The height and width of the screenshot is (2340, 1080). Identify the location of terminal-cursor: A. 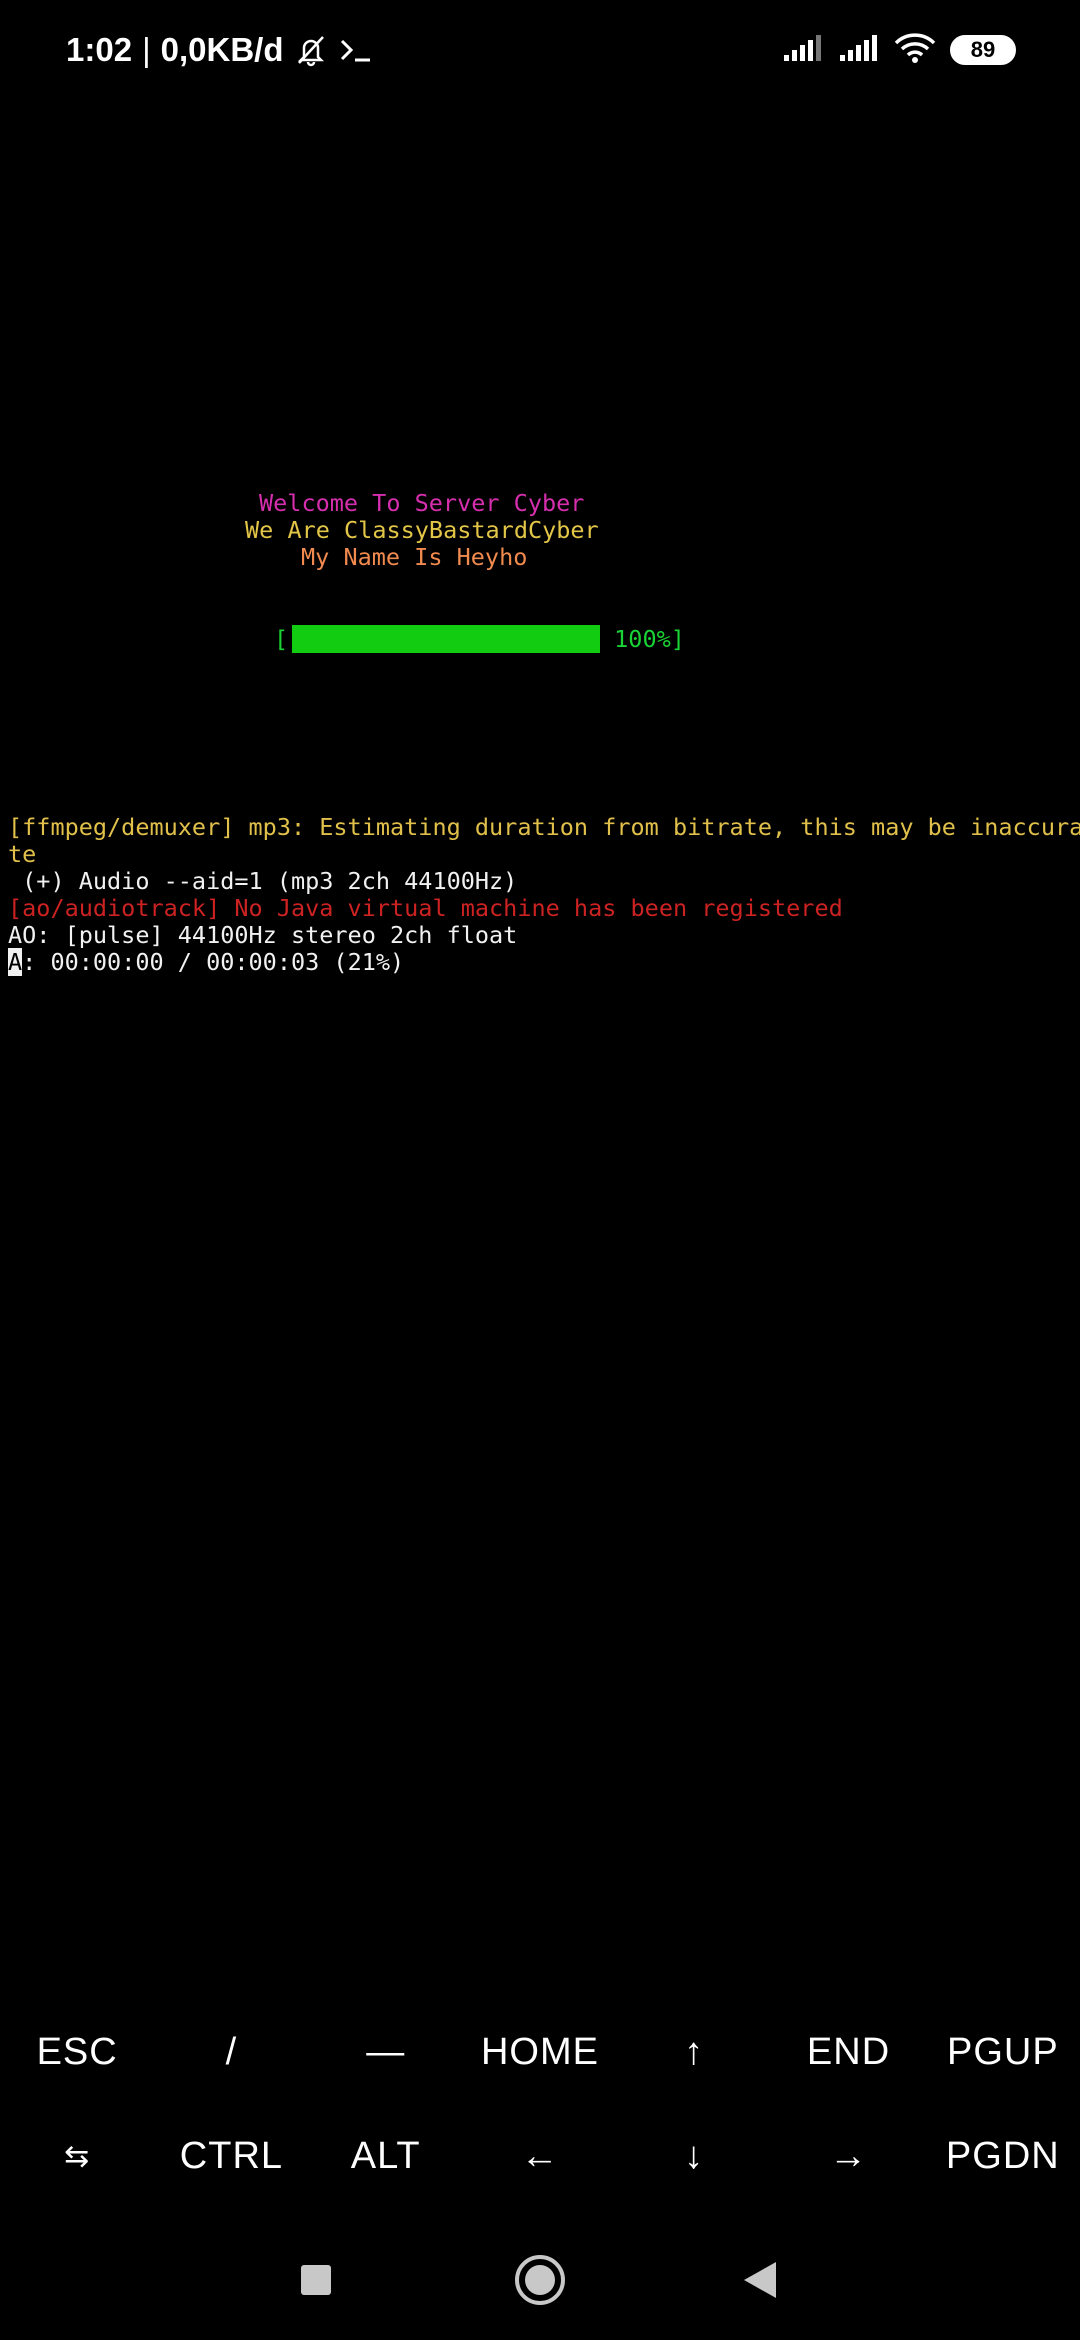
(15, 962).